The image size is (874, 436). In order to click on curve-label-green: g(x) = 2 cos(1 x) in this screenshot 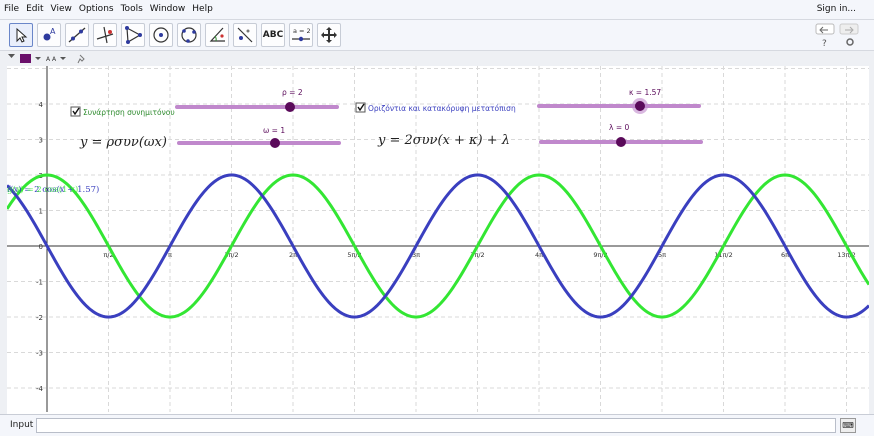, I will do `click(42, 189)`.